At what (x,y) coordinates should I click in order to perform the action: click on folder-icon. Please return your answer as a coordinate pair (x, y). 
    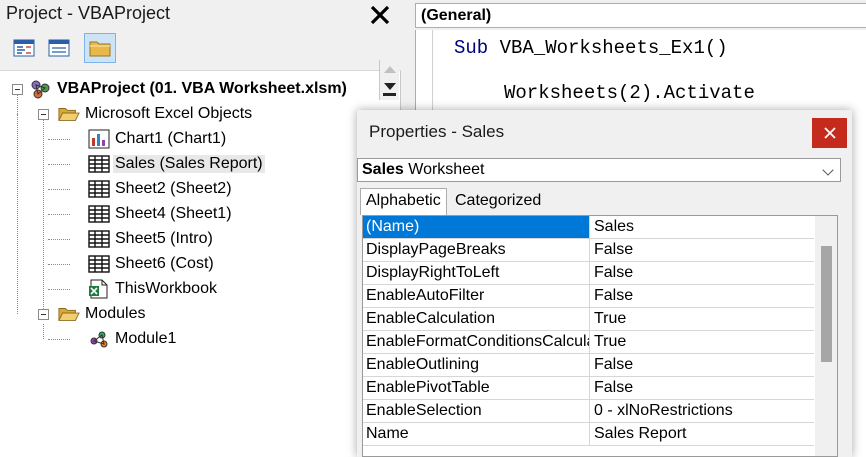
    Looking at the image, I should click on (100, 49).